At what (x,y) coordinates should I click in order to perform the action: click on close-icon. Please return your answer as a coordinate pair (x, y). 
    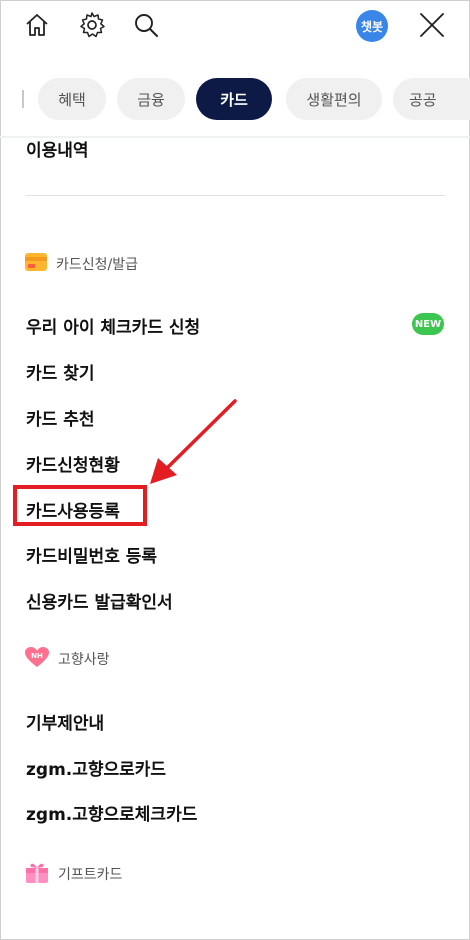
    Looking at the image, I should click on (432, 25).